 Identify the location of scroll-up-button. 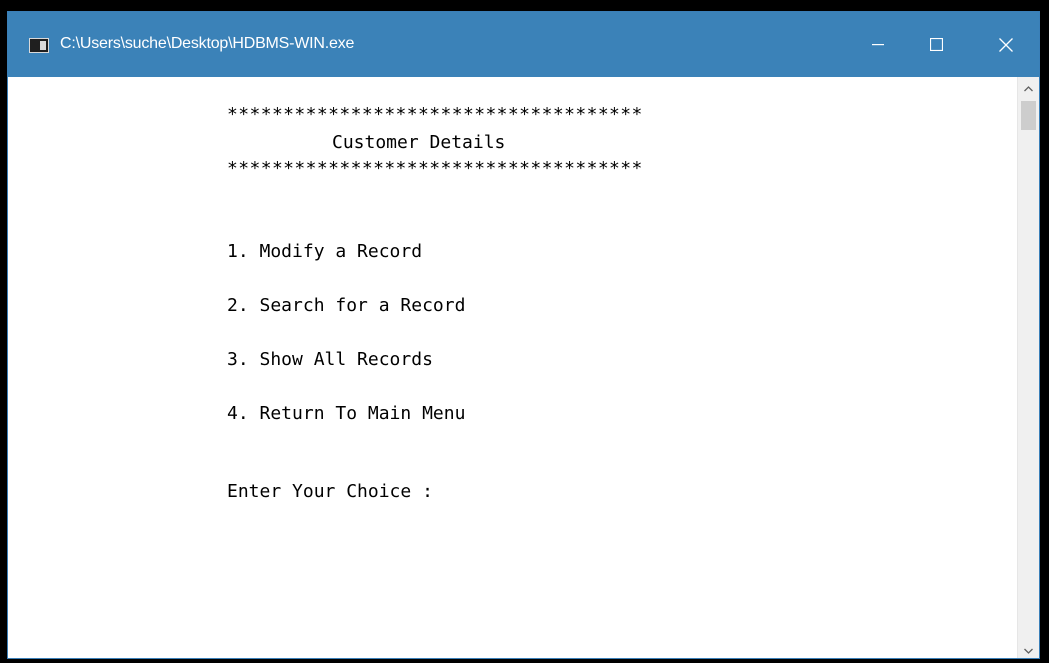
(1028, 87).